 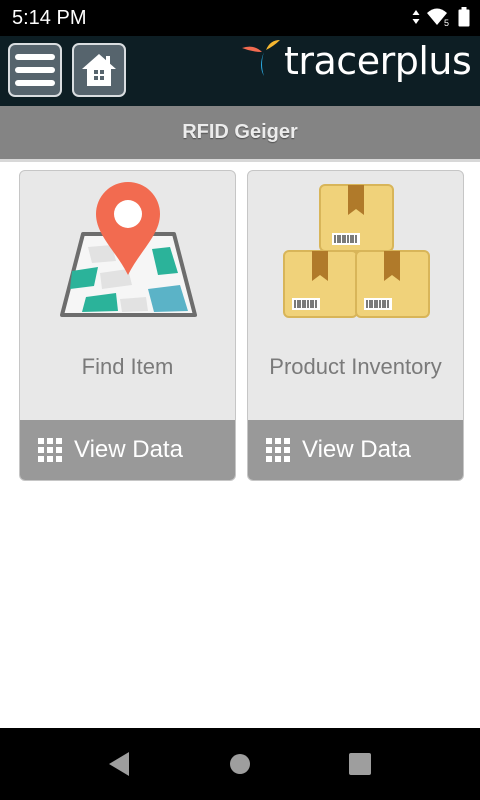 I want to click on logo-text: tracerplus, so click(x=378, y=61).